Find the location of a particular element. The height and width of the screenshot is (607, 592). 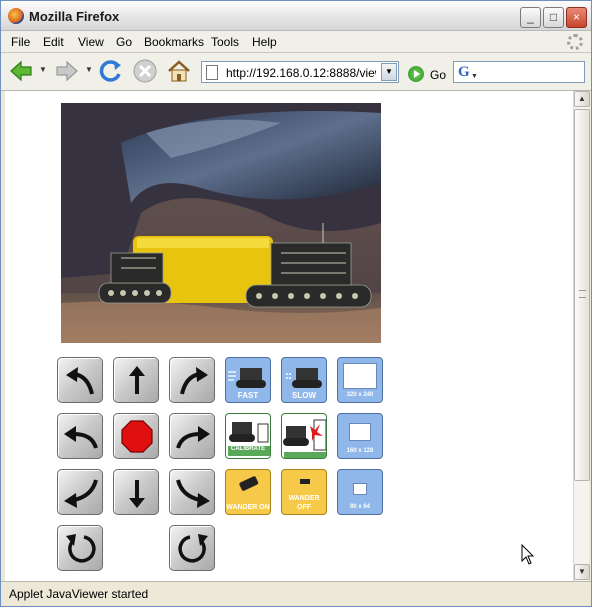

fast-mode-button: FAST is located at coordinates (248, 380).